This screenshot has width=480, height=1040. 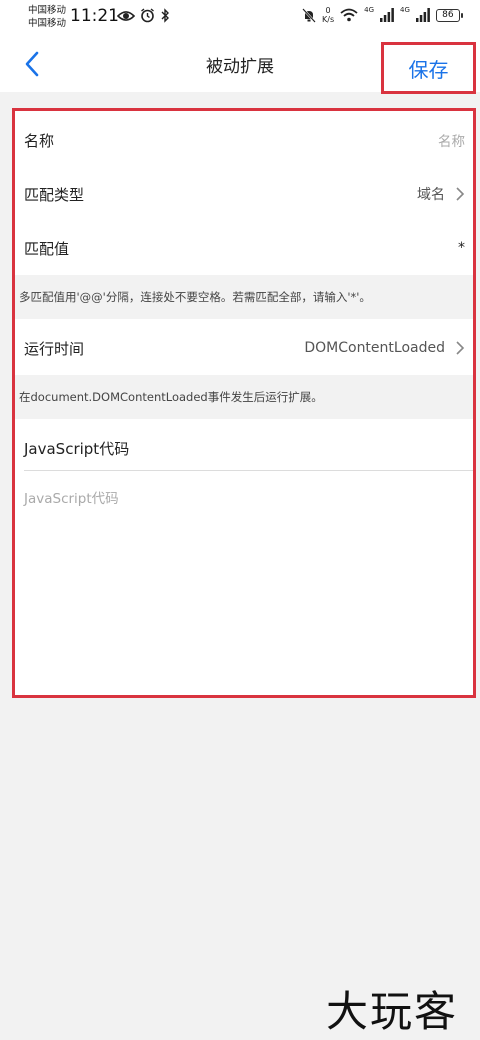 I want to click on net-speed: 0 K/s, so click(x=328, y=15).